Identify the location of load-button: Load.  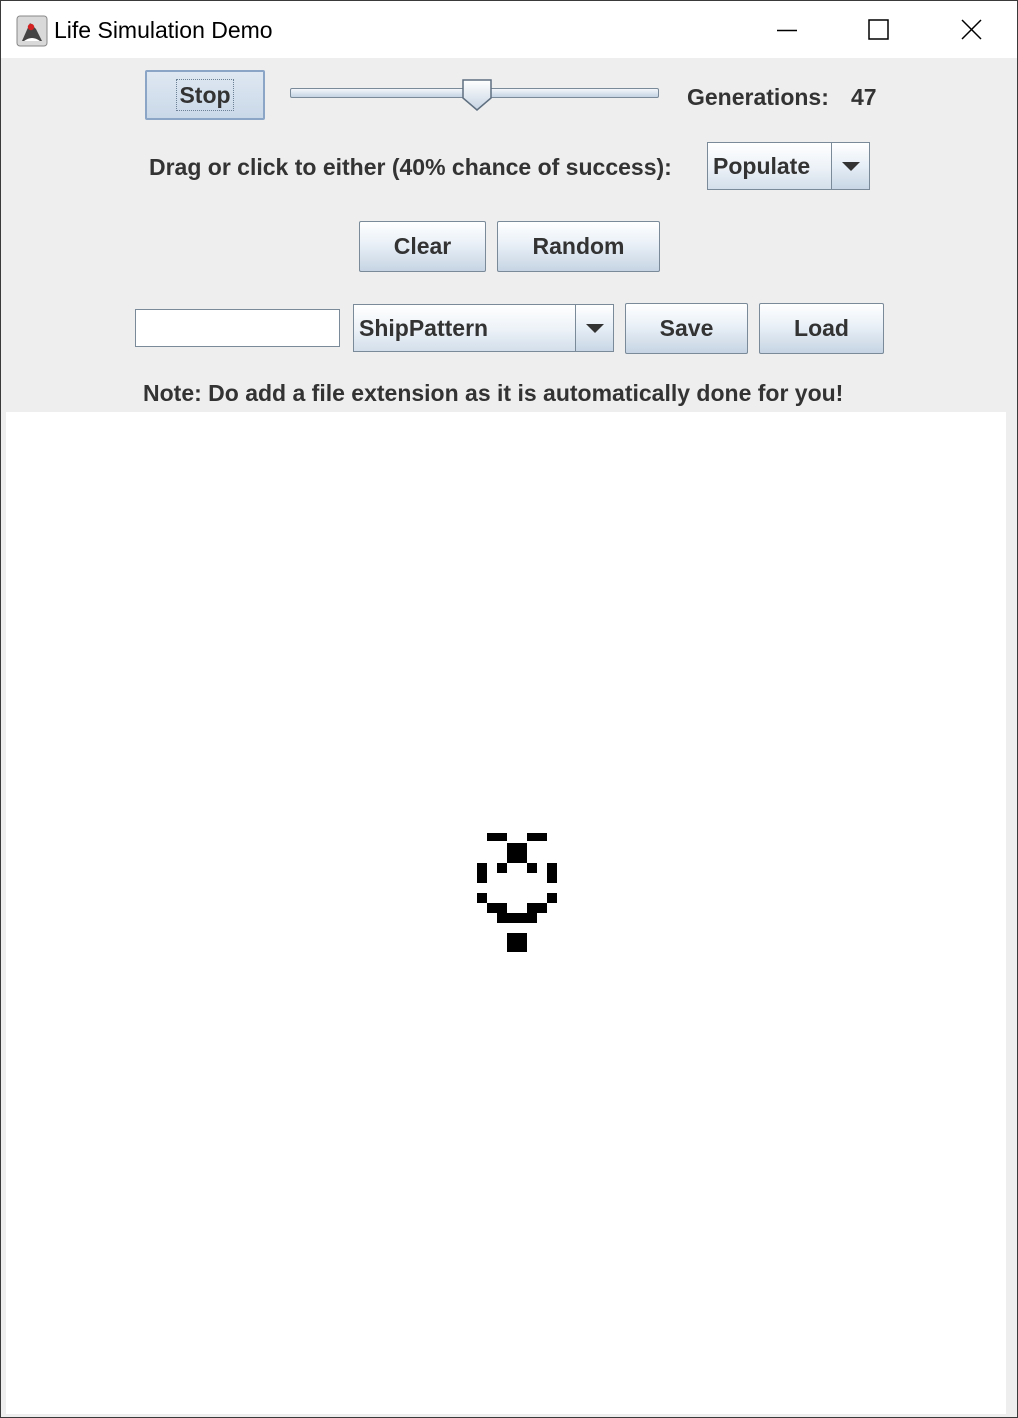
(821, 328).